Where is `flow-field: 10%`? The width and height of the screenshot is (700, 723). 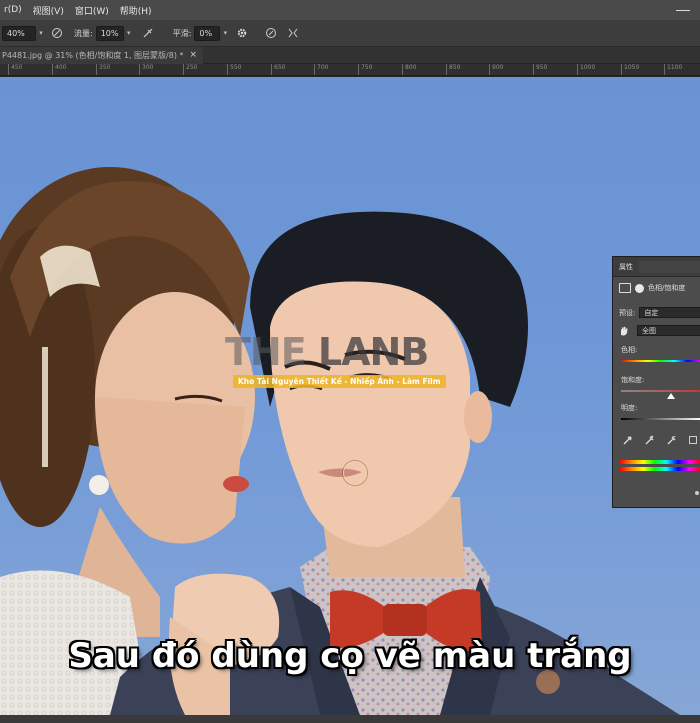 flow-field: 10% is located at coordinates (109, 33).